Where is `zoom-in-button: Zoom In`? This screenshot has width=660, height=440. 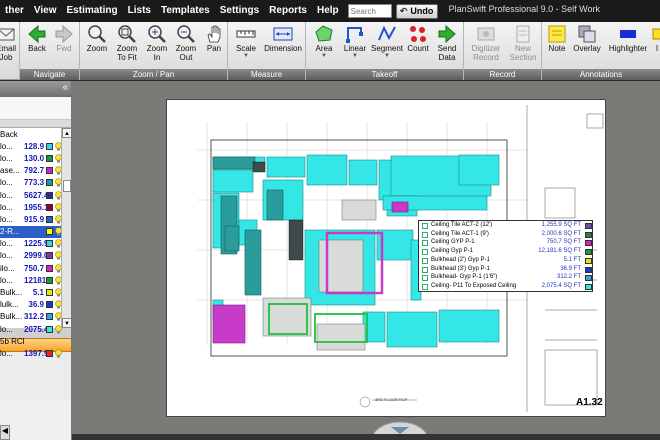 zoom-in-button: Zoom In is located at coordinates (157, 46).